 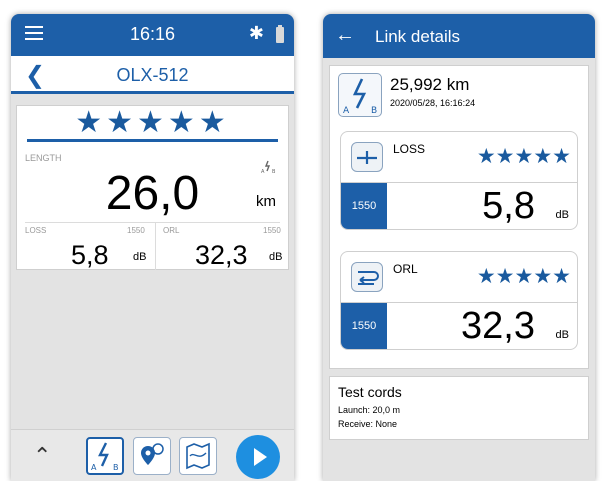 I want to click on overall-rating-stars: ★★★★★, so click(x=152, y=122).